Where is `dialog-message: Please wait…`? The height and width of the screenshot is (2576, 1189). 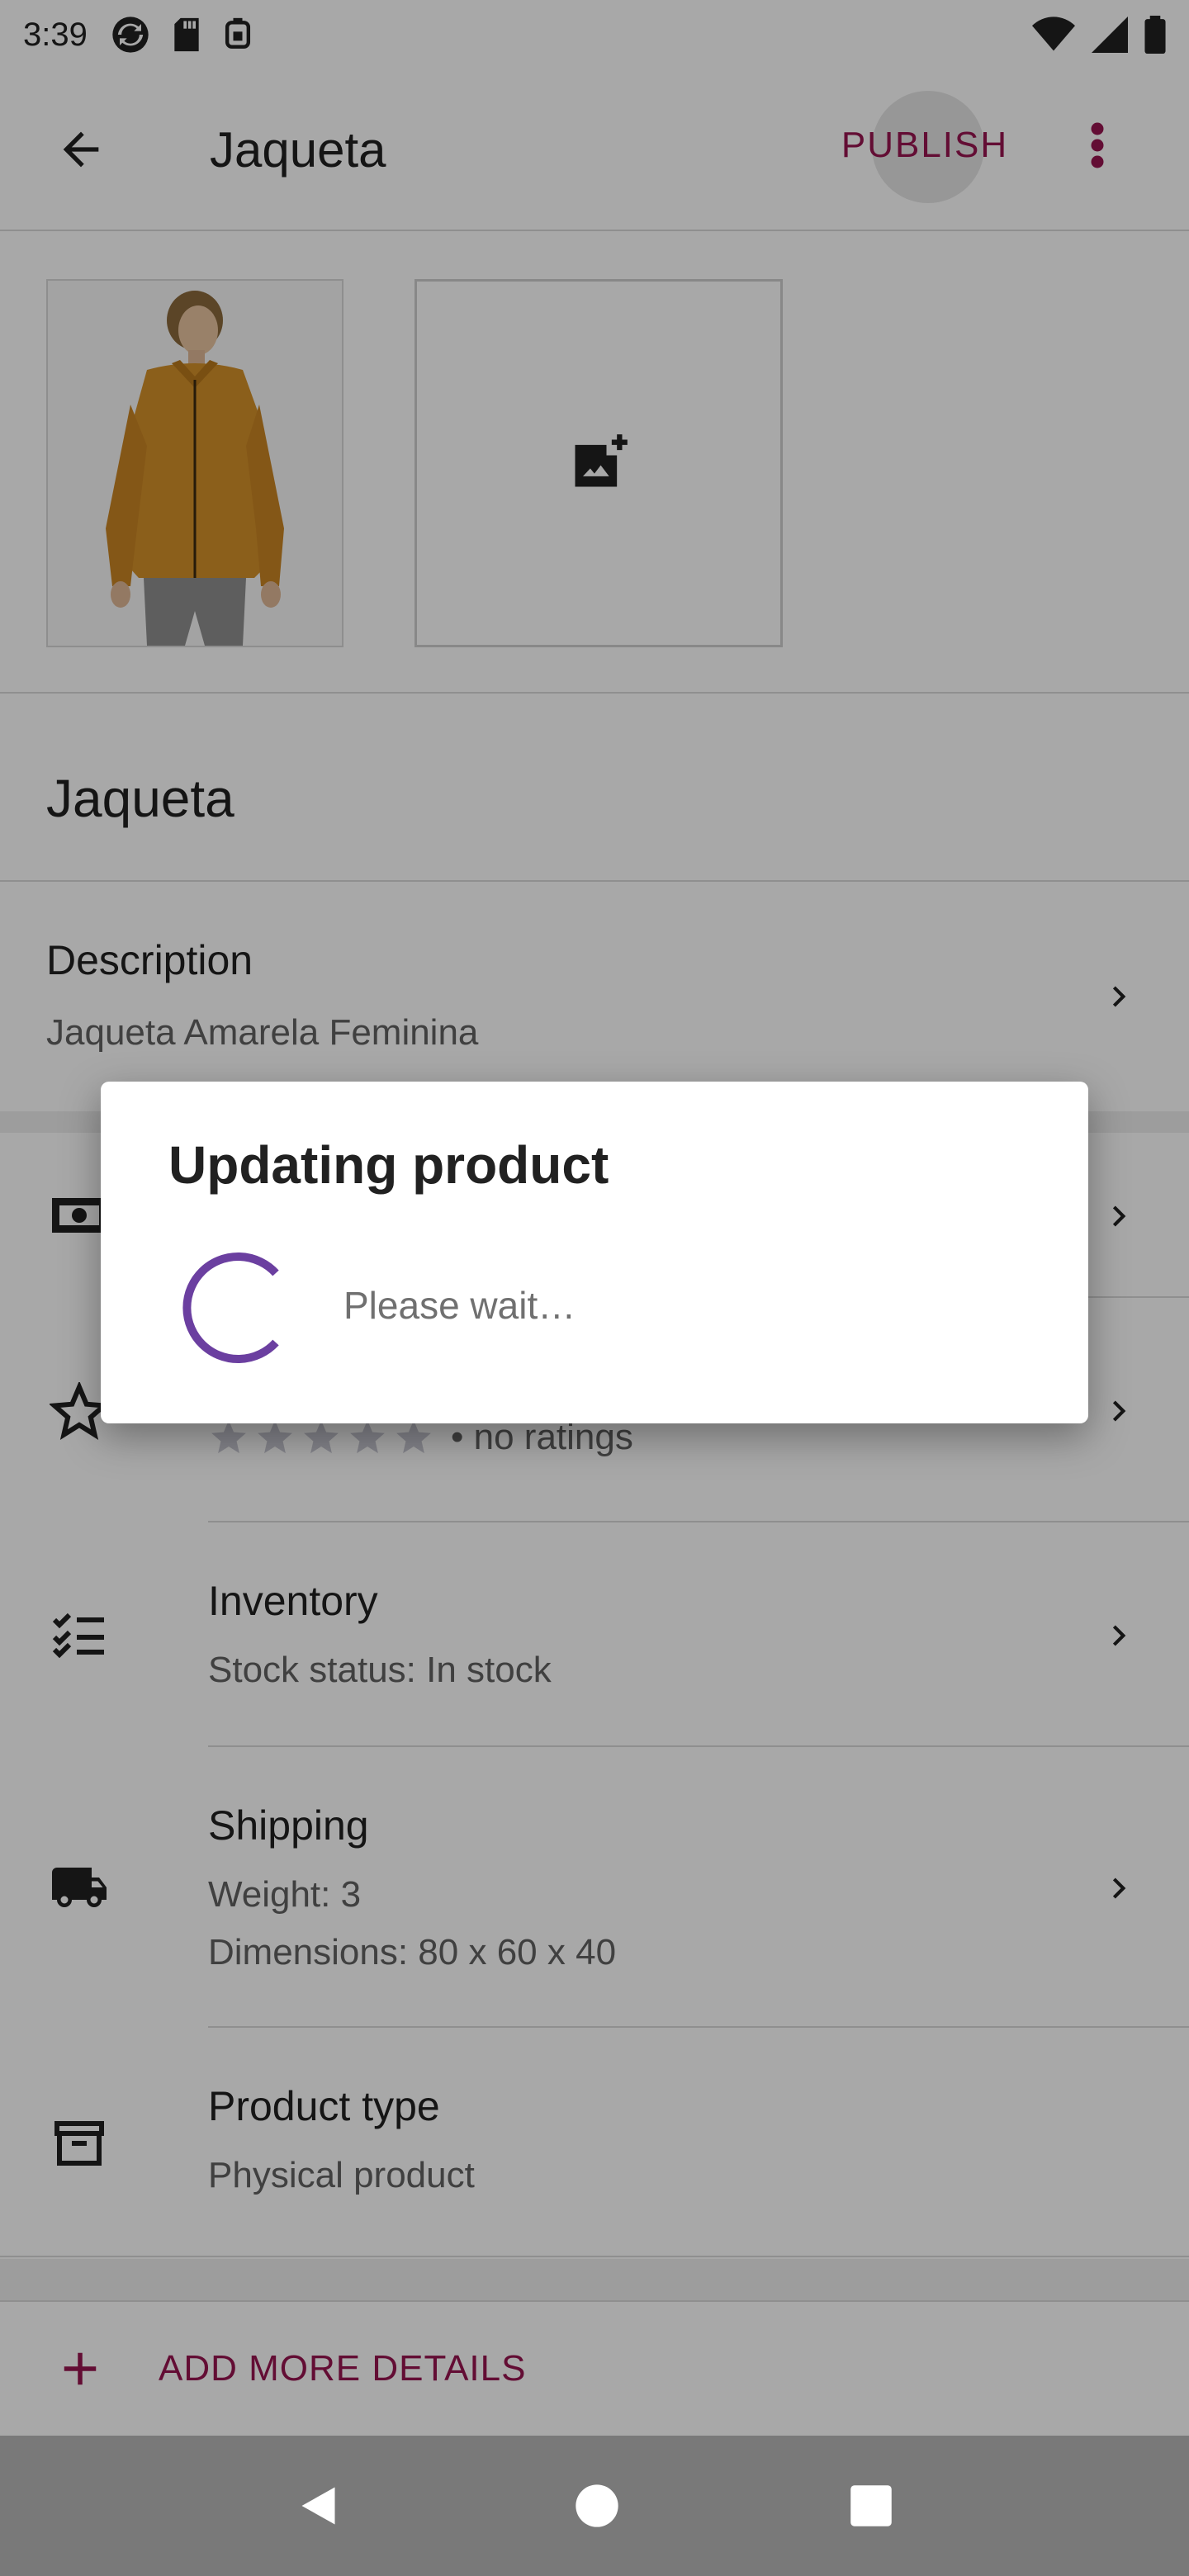 dialog-message: Please wait… is located at coordinates (459, 1305).